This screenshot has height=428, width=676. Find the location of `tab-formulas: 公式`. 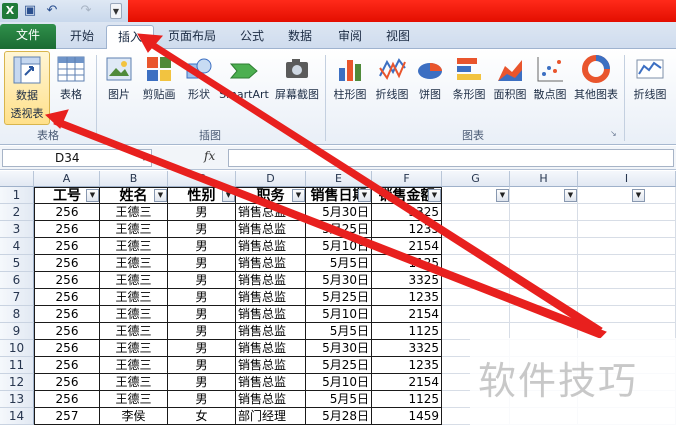

tab-formulas: 公式 is located at coordinates (252, 37).